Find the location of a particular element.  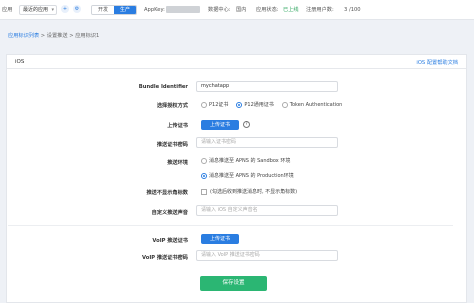

env-option-label: 消息推送至 APNS 的 Sandbox 环境 is located at coordinates (250, 161).